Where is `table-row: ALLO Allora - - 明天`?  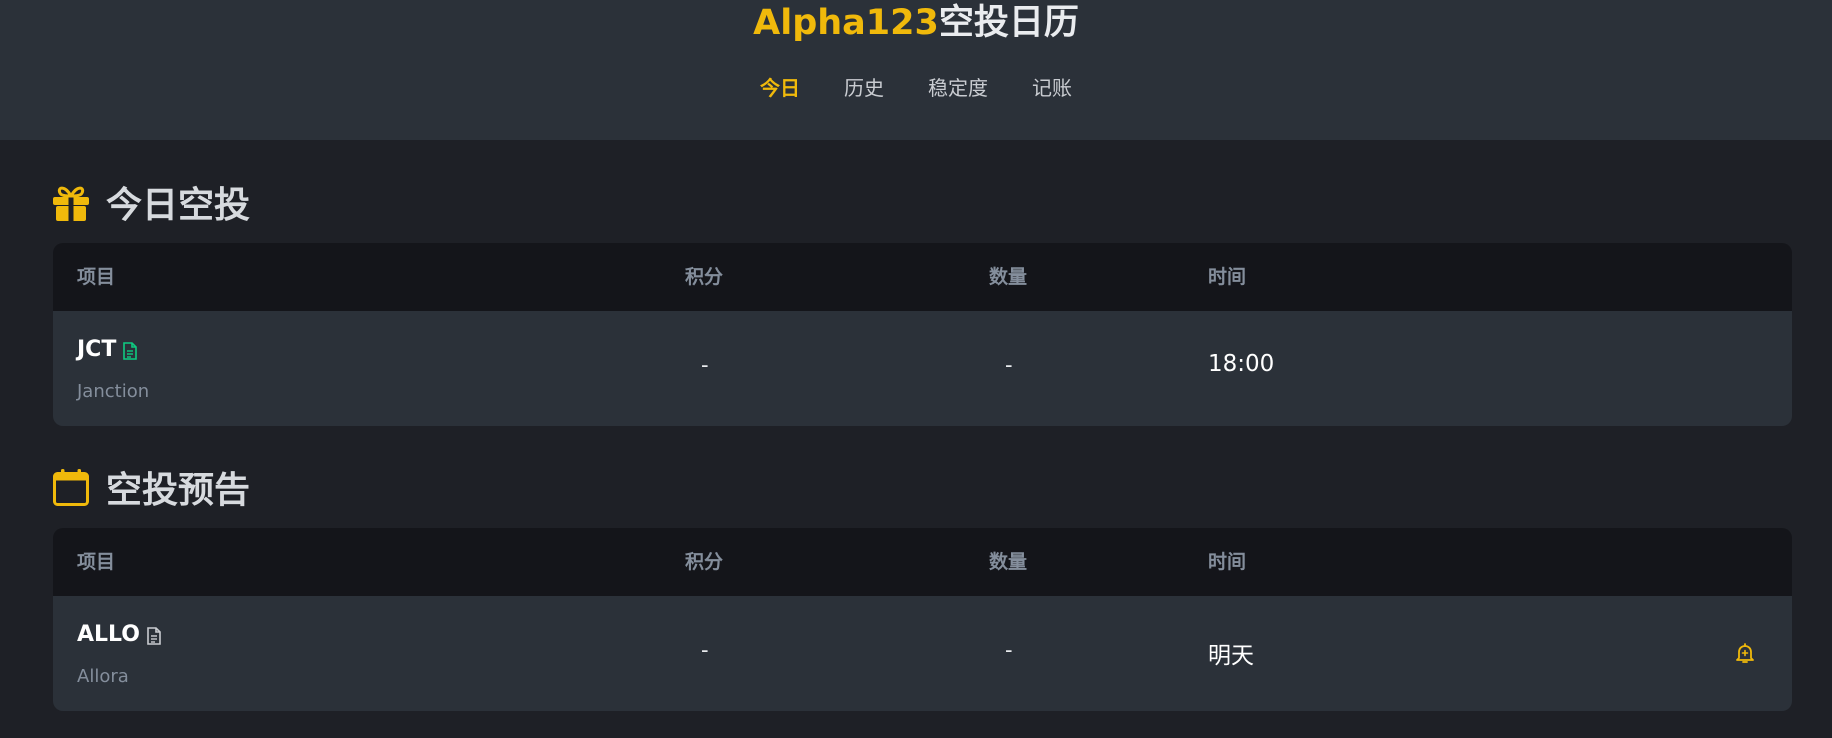 table-row: ALLO Allora - - 明天 is located at coordinates (922, 653).